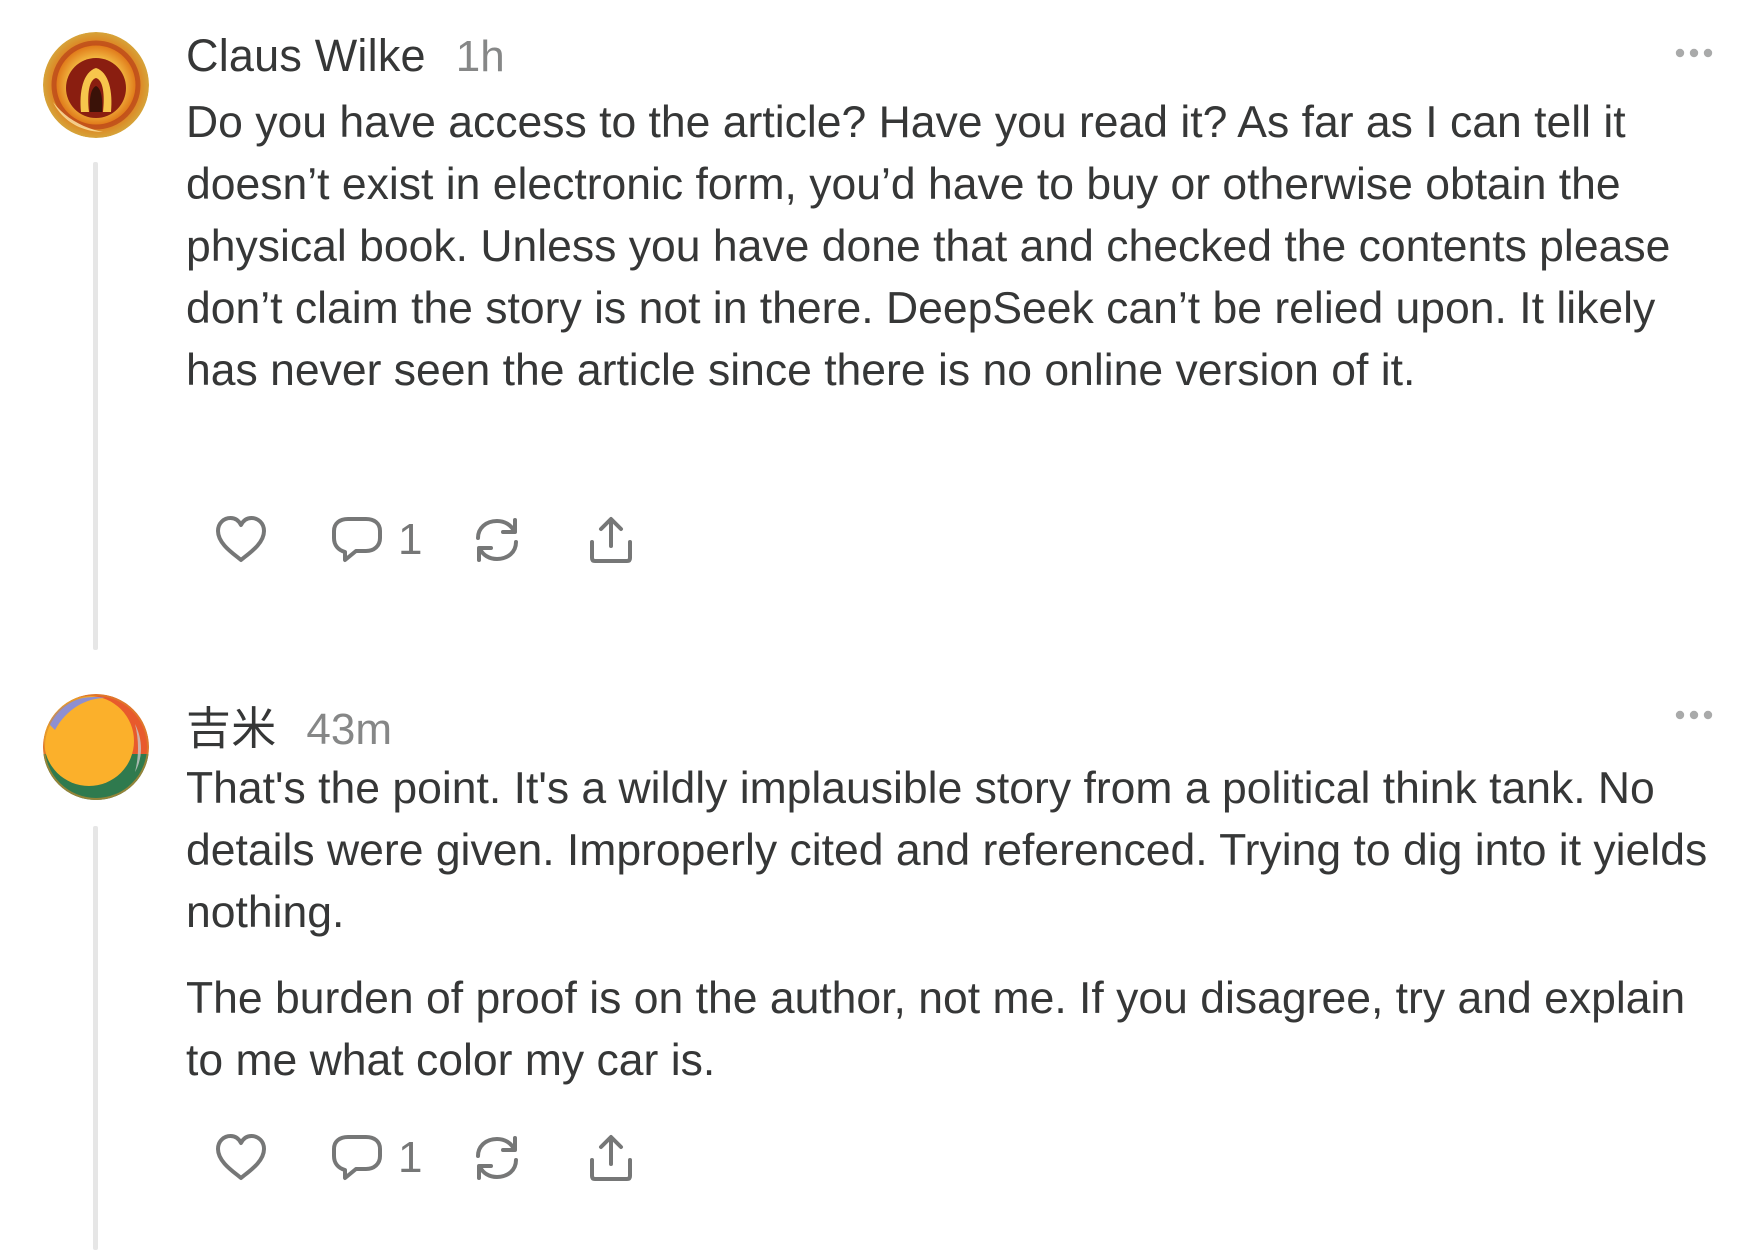  I want to click on timestamp: 43m, so click(349, 730).